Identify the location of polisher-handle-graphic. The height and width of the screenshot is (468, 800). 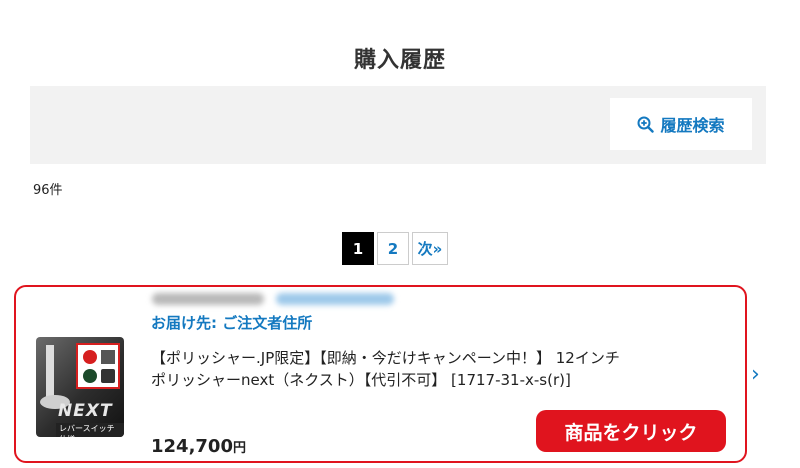
(50, 371).